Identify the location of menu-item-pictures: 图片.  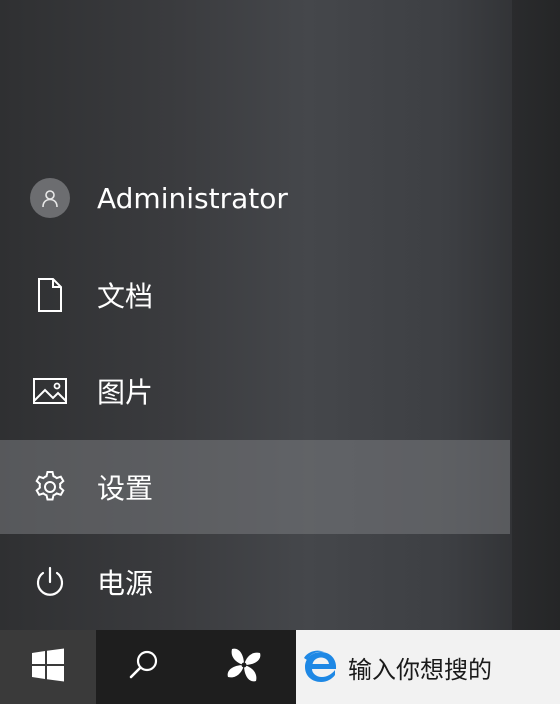
(255, 391).